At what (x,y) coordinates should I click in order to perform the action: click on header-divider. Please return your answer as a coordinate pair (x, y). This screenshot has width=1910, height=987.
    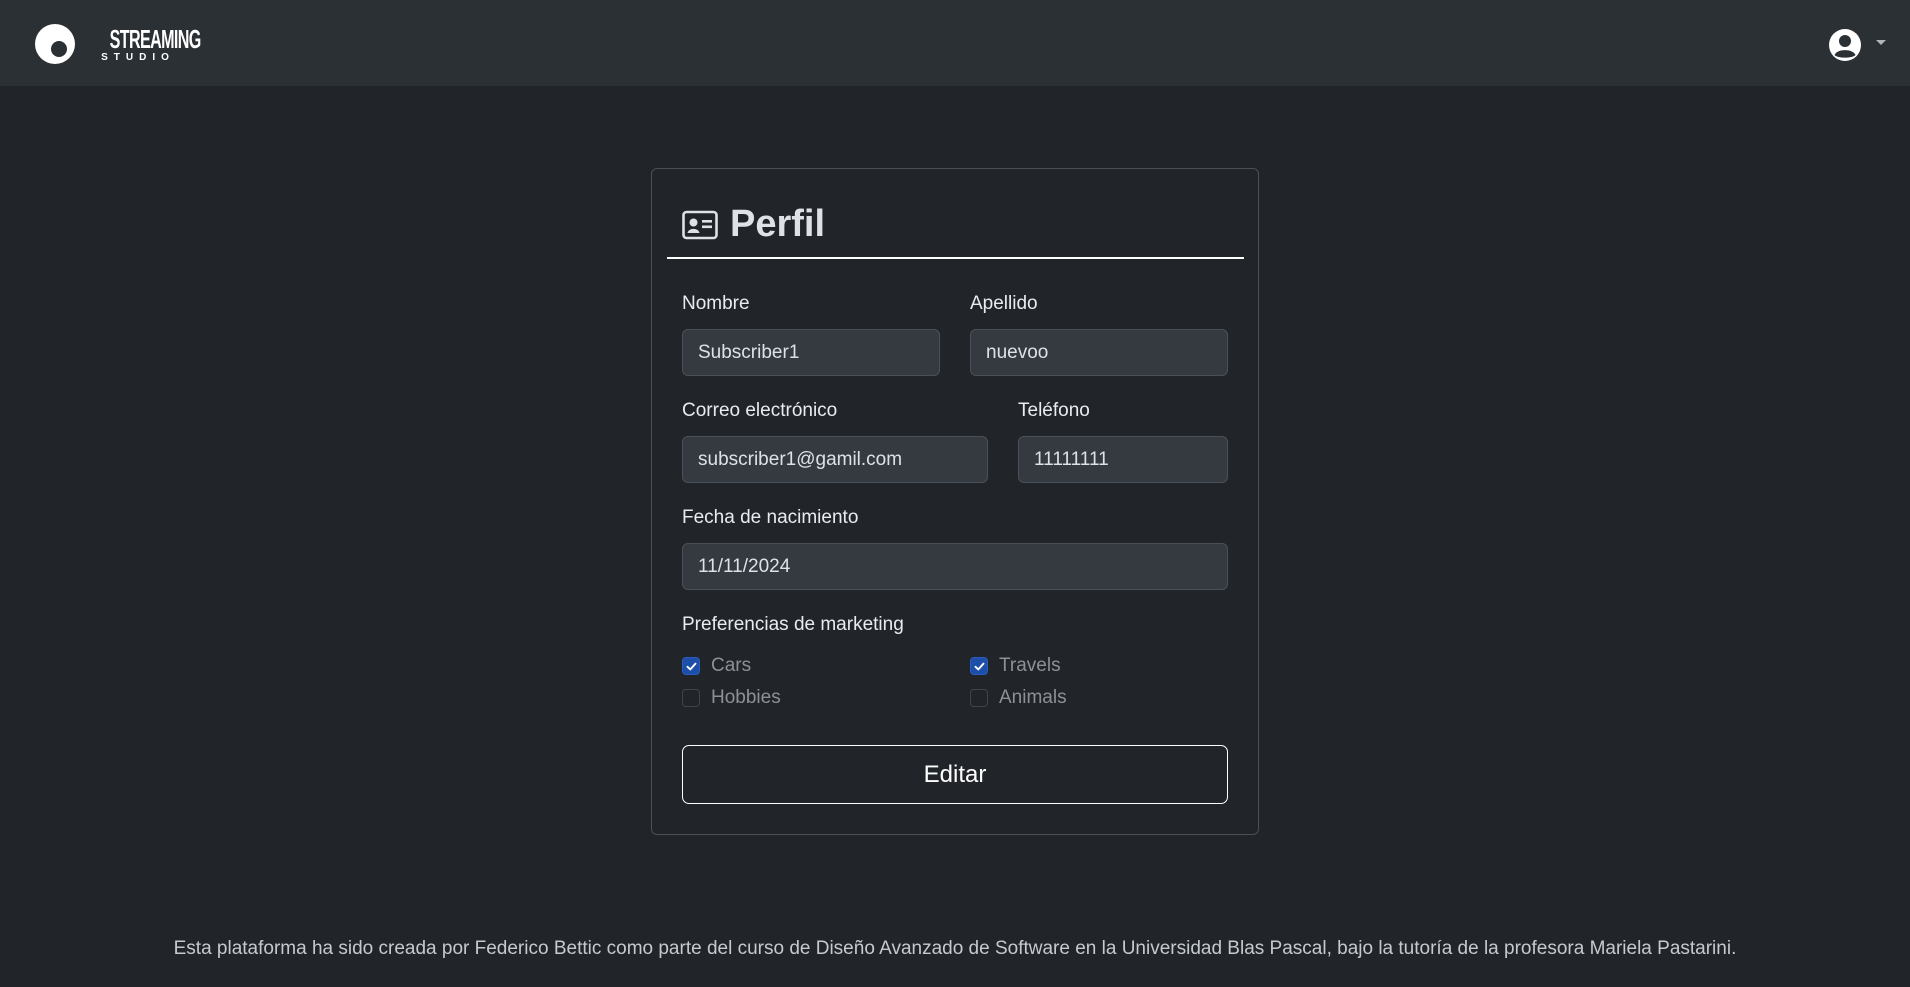
    Looking at the image, I should click on (955, 258).